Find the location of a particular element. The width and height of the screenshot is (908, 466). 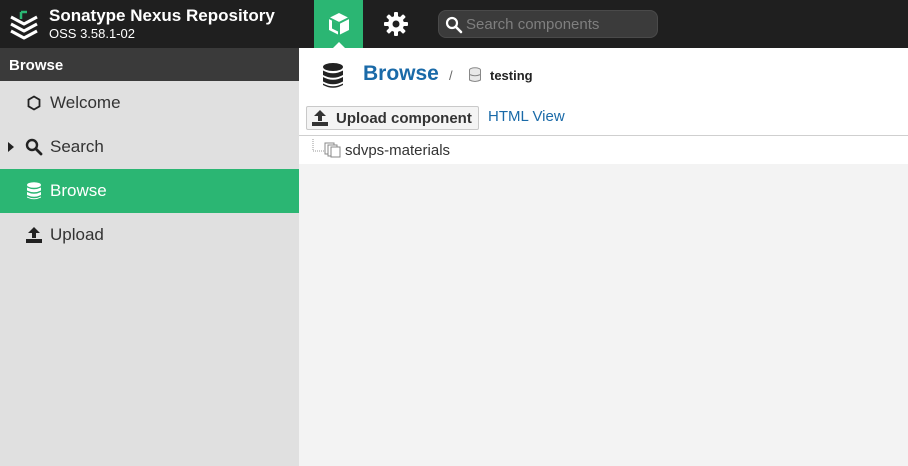

upload-component-label: Upload component is located at coordinates (404, 118).